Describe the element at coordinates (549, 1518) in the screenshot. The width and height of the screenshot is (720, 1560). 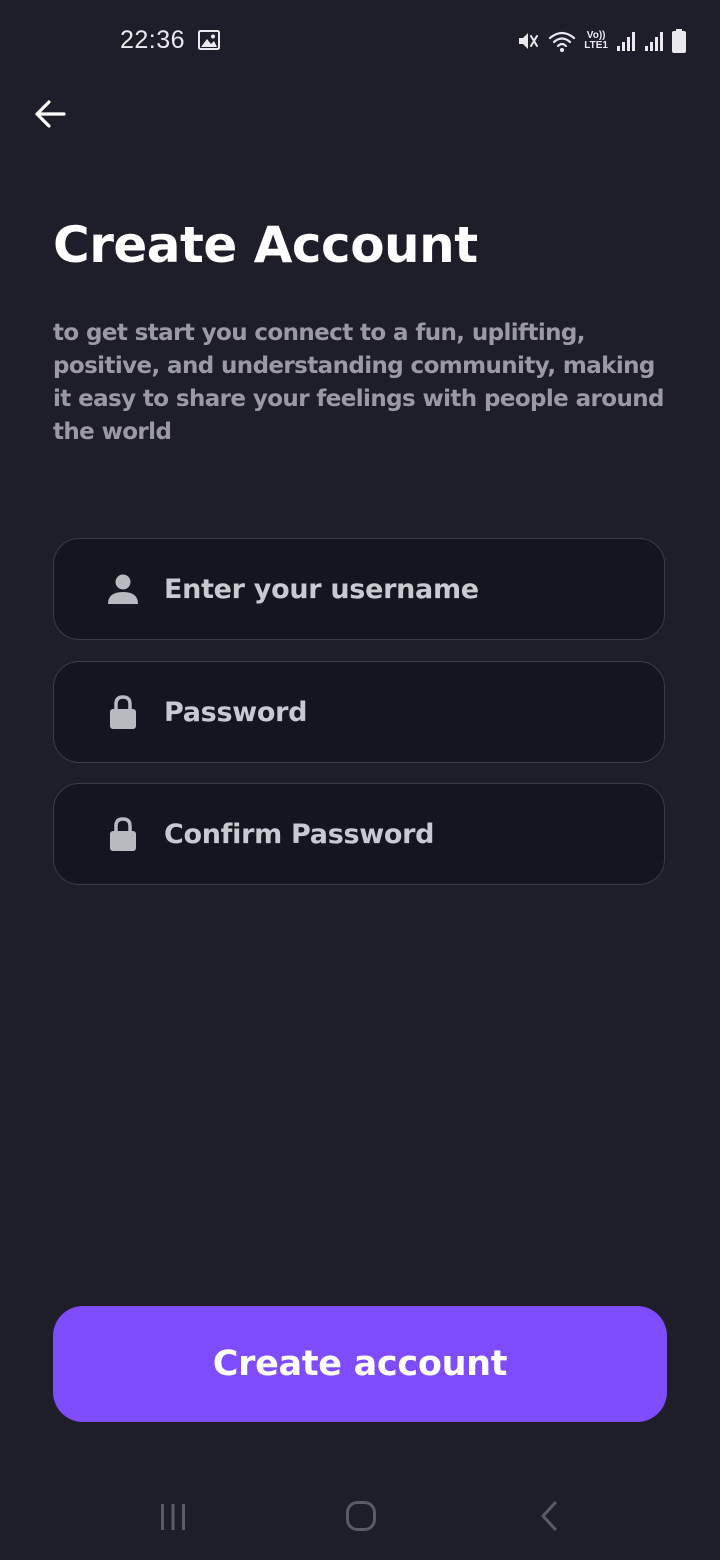
I see `back-icon` at that location.